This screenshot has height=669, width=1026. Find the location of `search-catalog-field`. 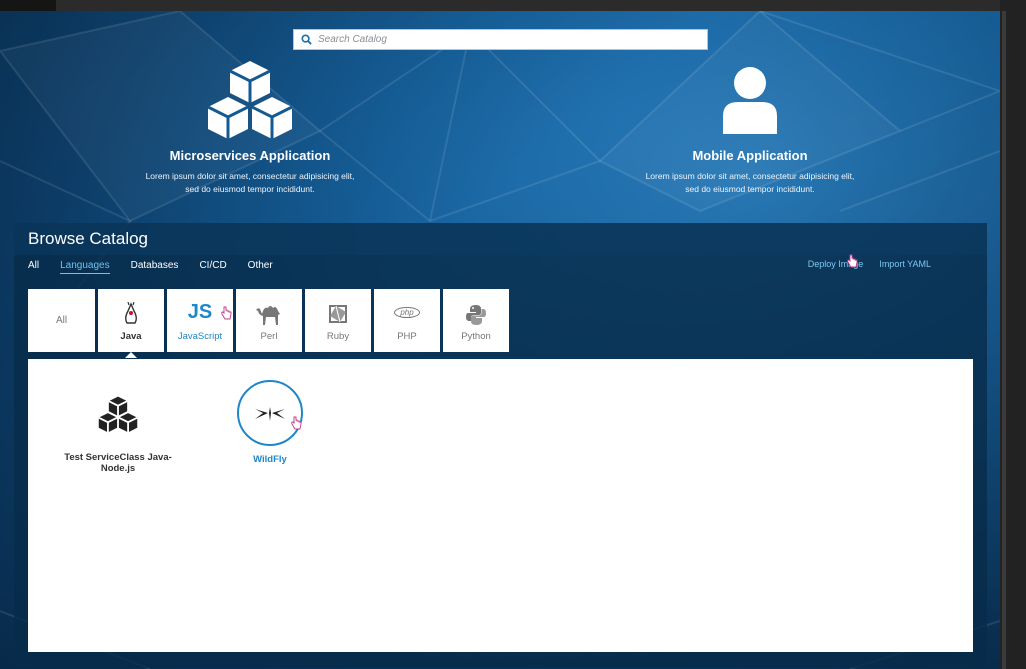

search-catalog-field is located at coordinates (500, 39).